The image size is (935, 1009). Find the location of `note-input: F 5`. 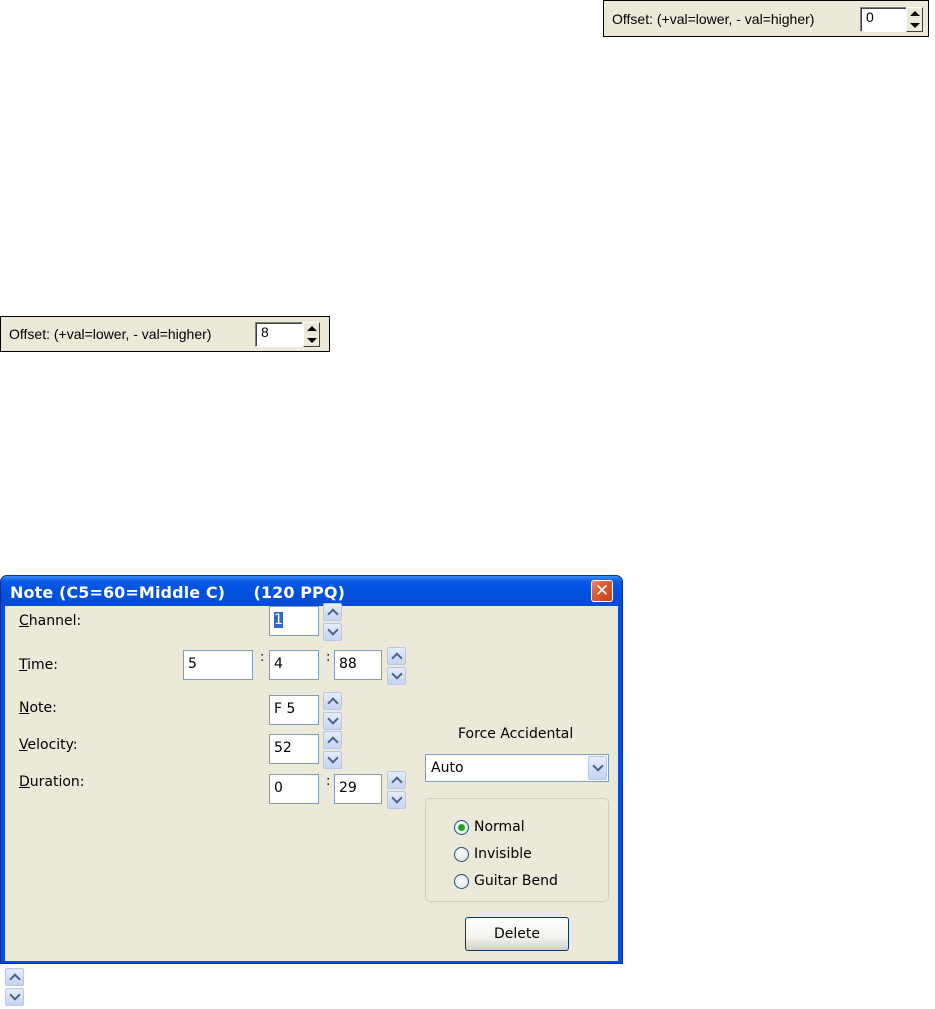

note-input: F 5 is located at coordinates (294, 710).